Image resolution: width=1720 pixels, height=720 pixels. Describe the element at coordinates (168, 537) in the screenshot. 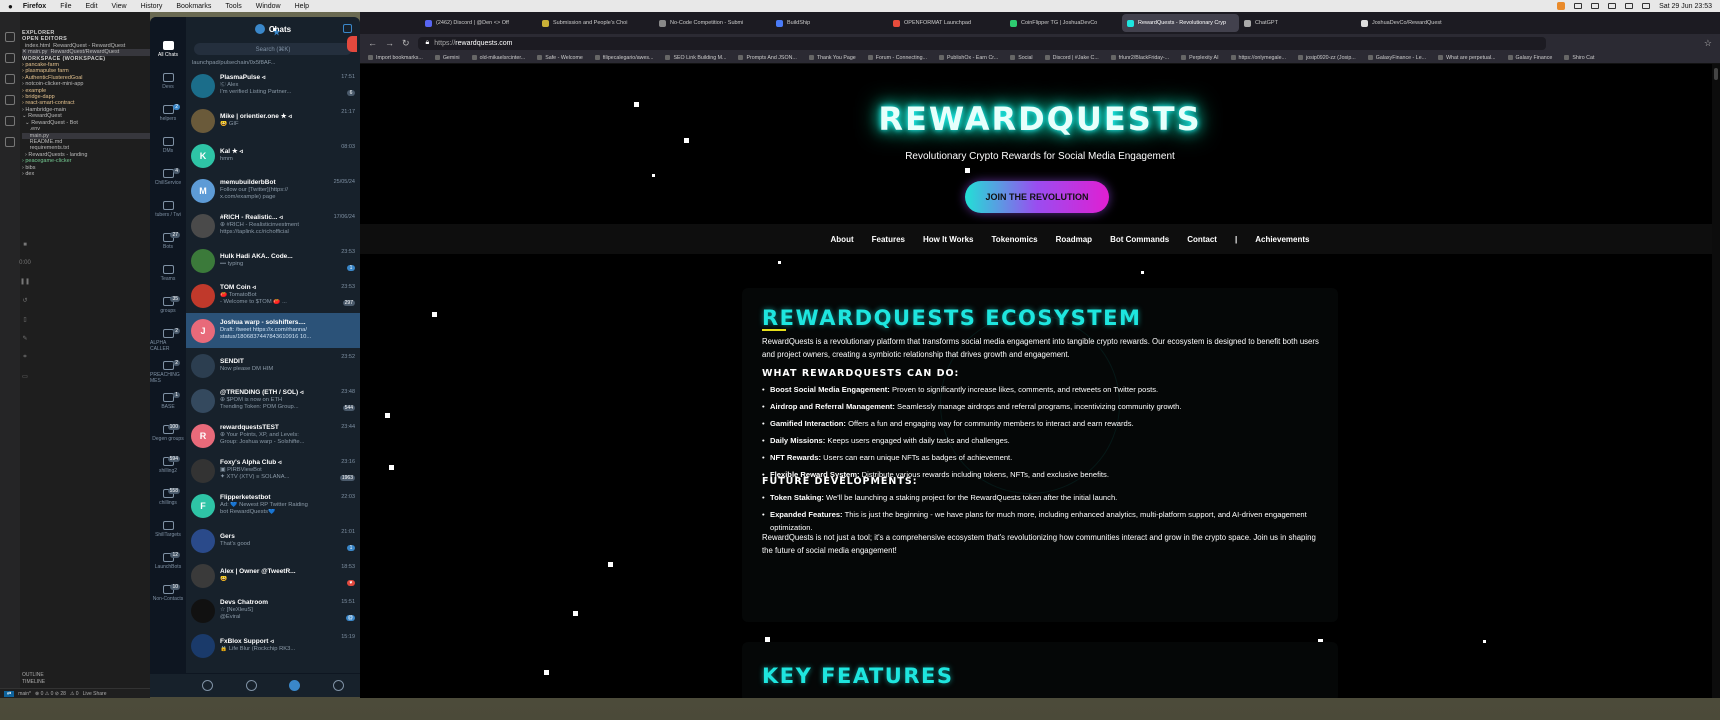

I see `folder-shilltargets: ShillTargets` at that location.